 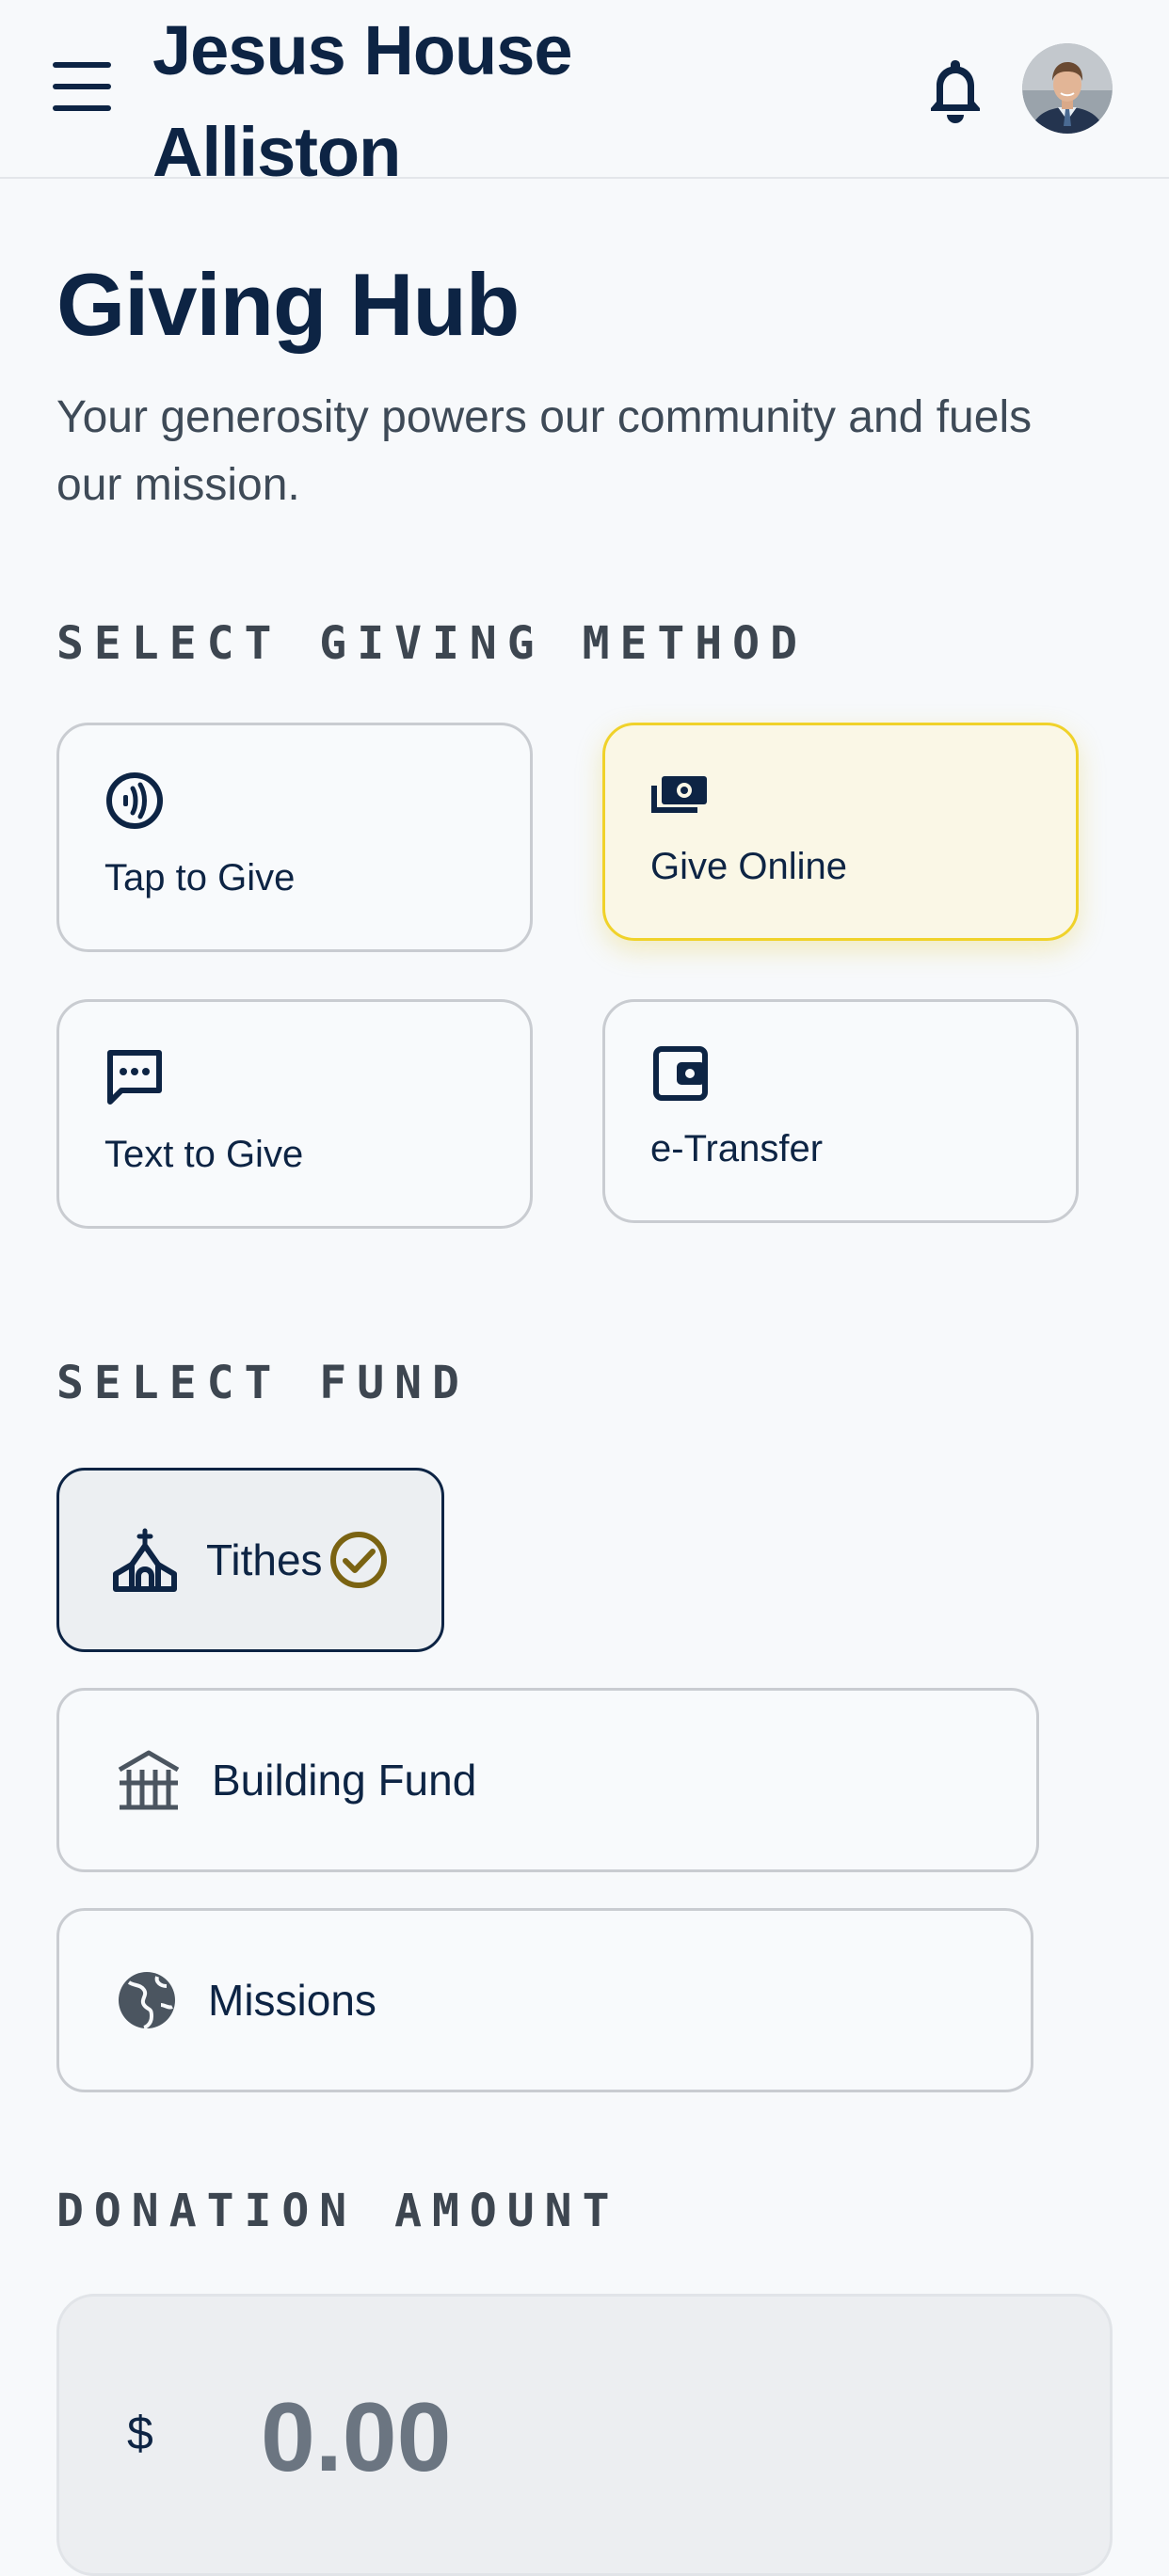 What do you see at coordinates (134, 800) in the screenshot?
I see `contactless-icon` at bounding box center [134, 800].